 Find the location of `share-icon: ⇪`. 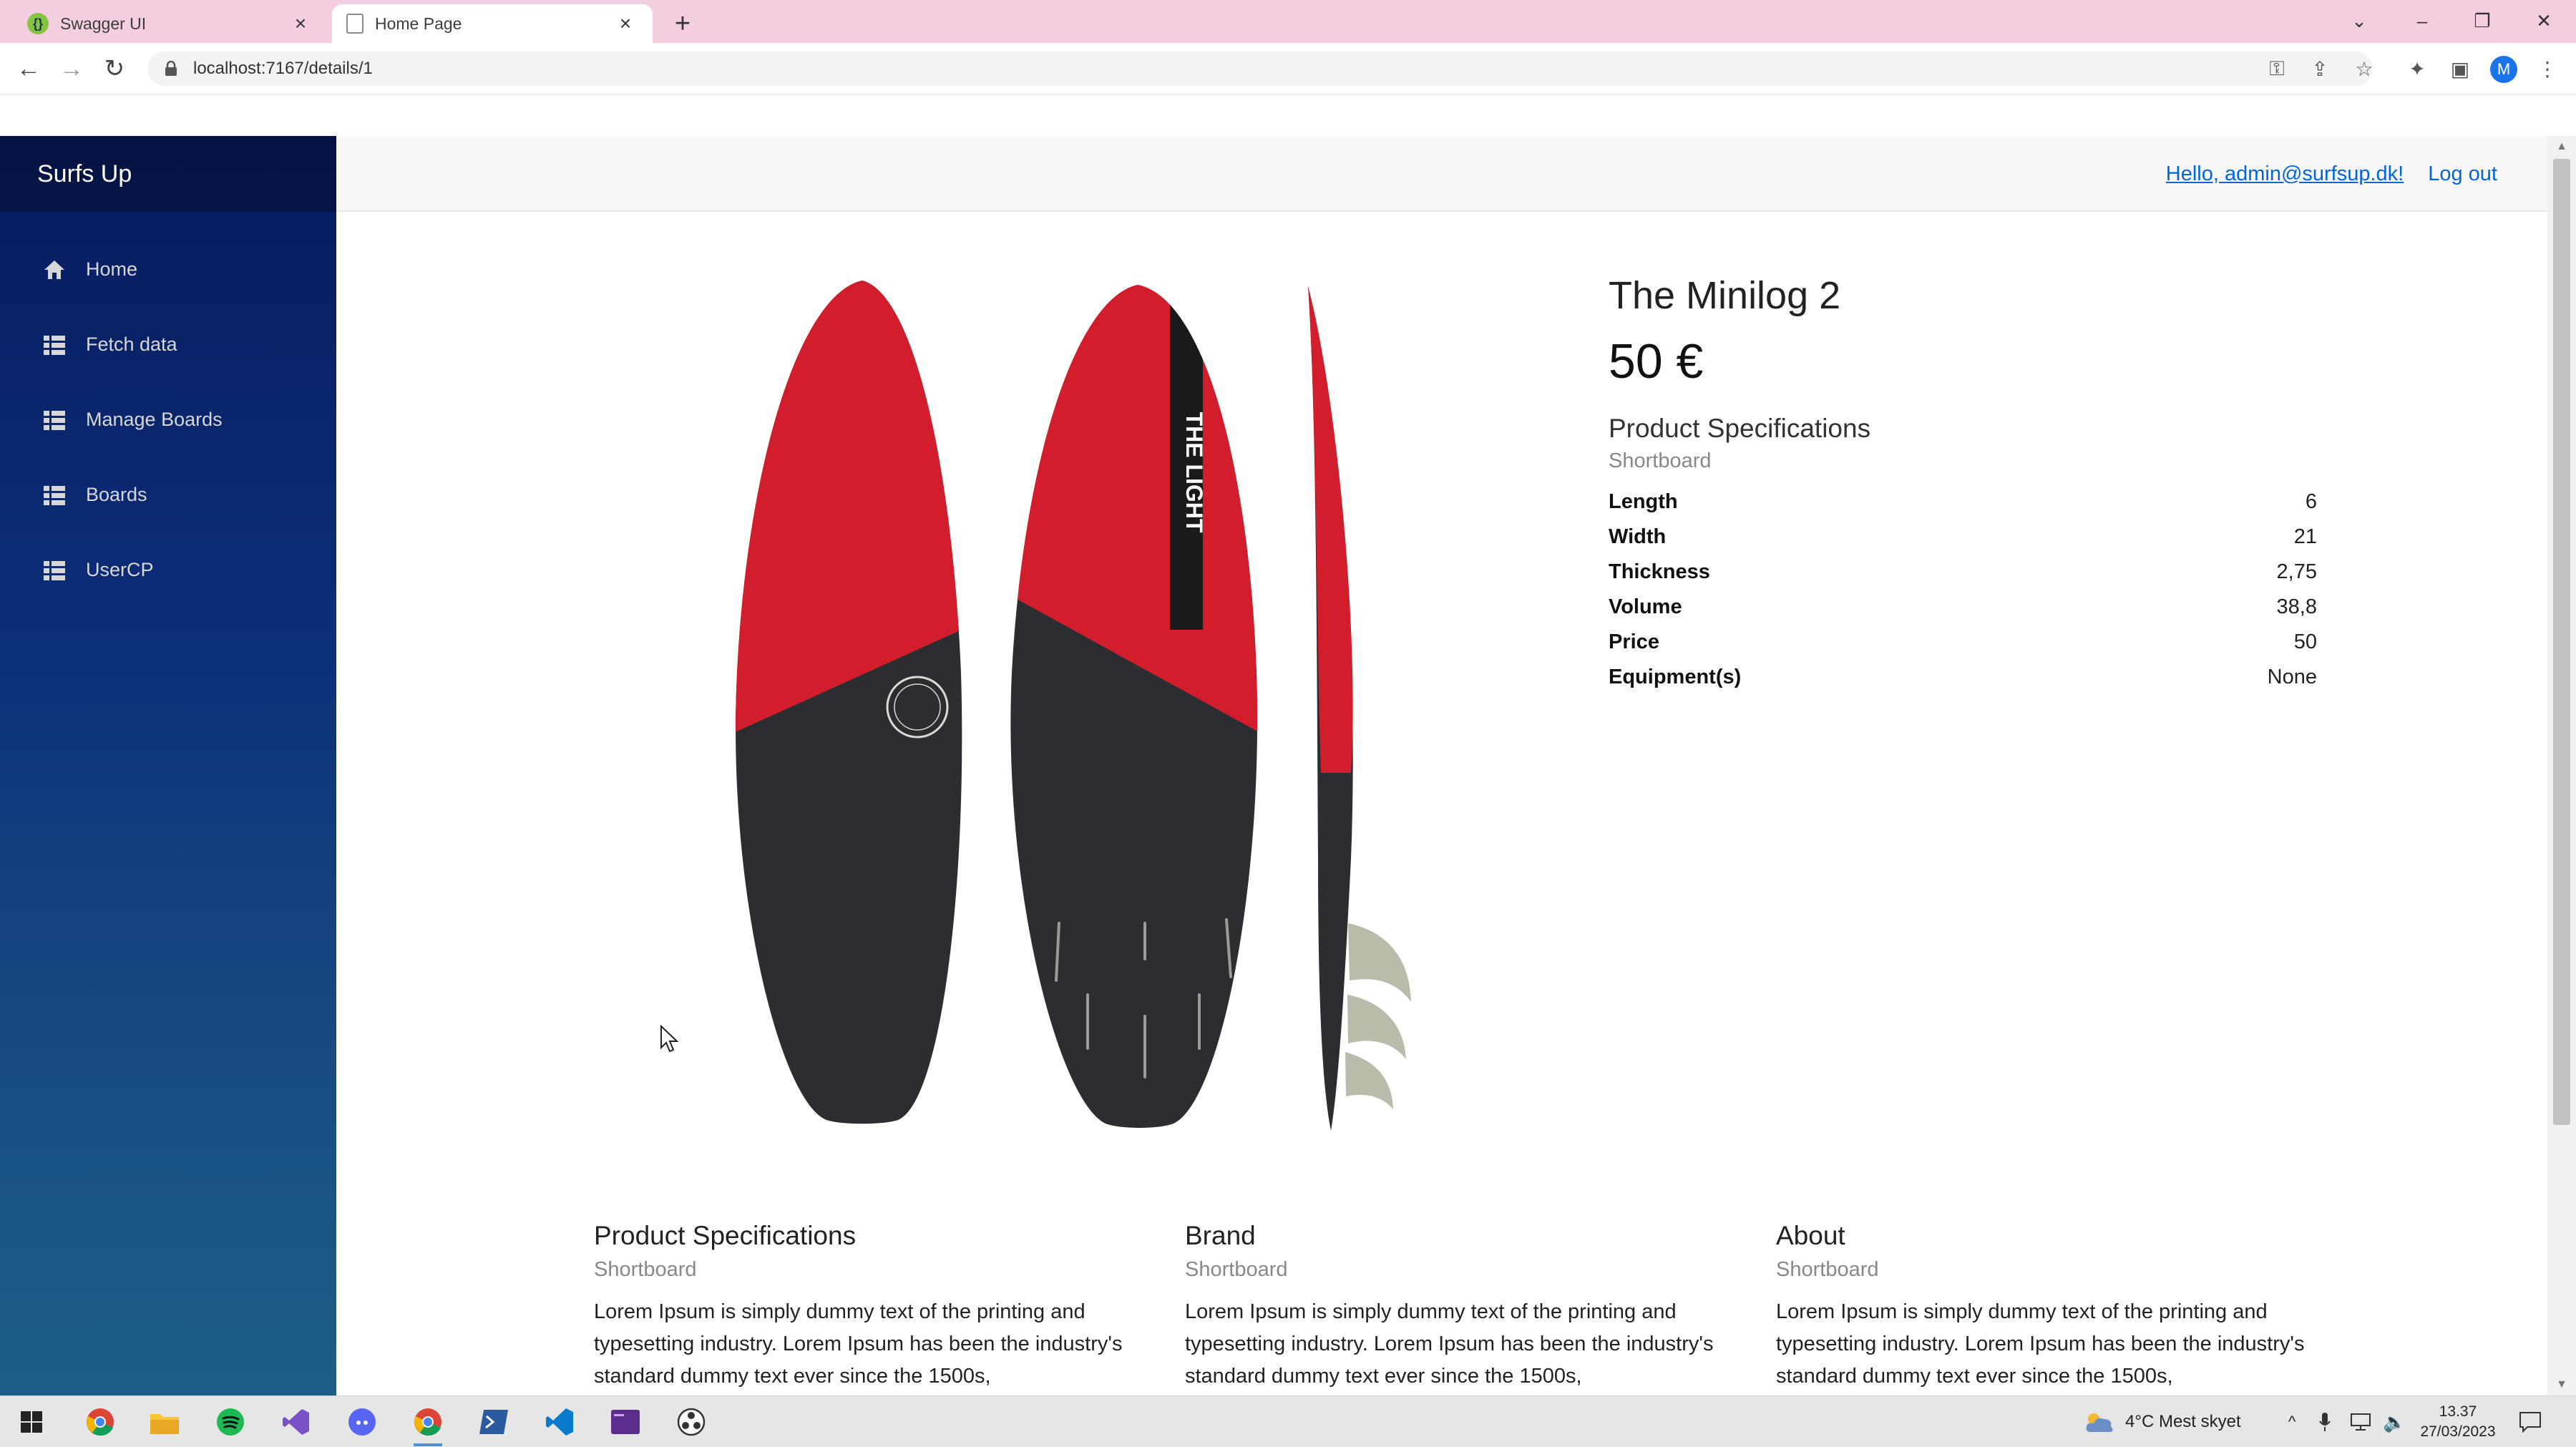

share-icon: ⇪ is located at coordinates (2320, 68).